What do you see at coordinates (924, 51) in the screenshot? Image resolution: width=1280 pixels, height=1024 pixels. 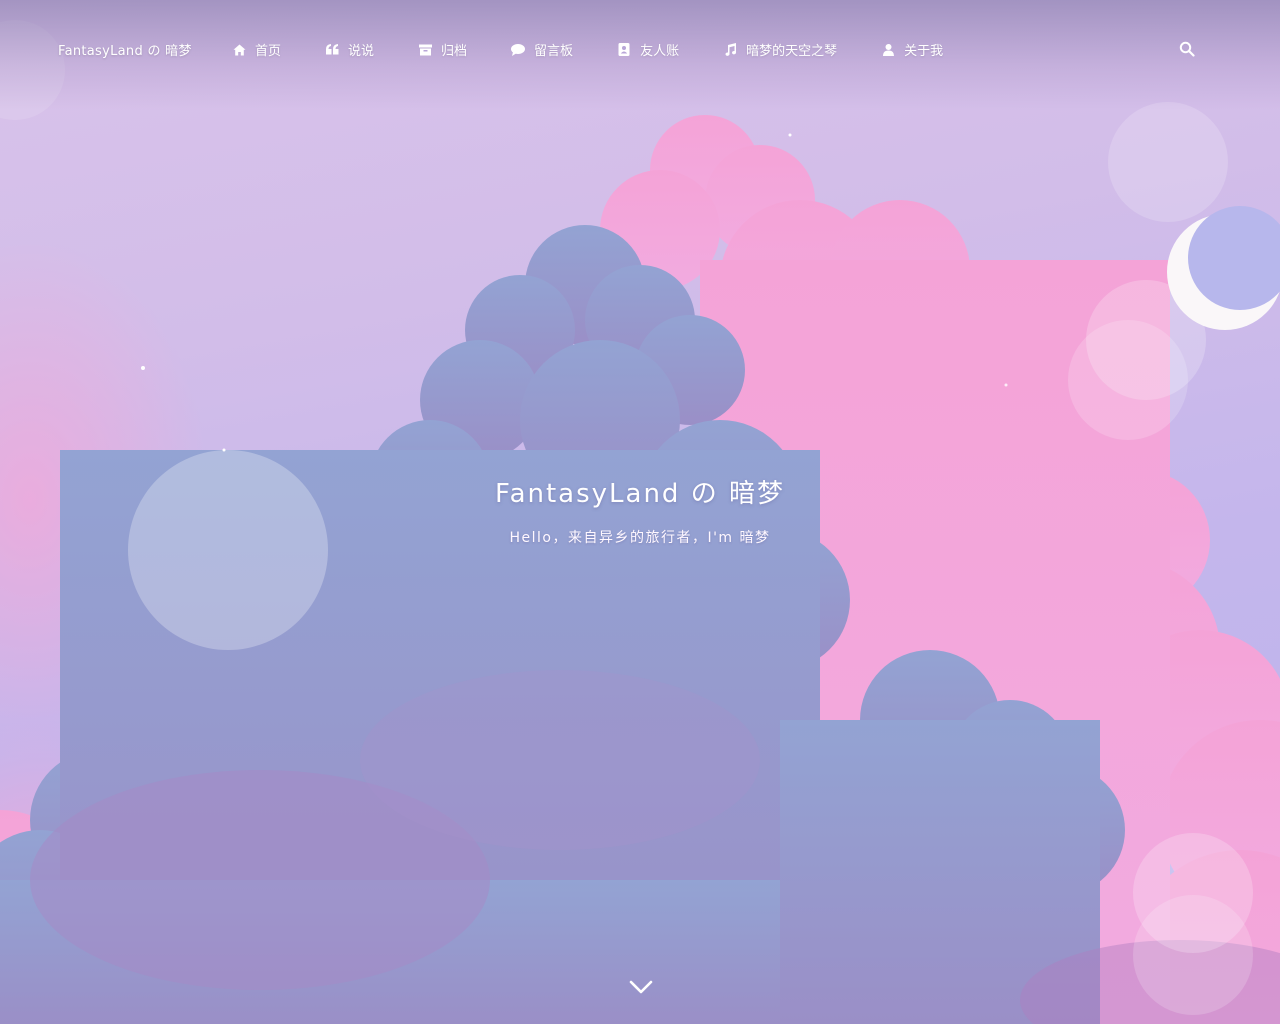 I see `nav-item-label: 关于我` at bounding box center [924, 51].